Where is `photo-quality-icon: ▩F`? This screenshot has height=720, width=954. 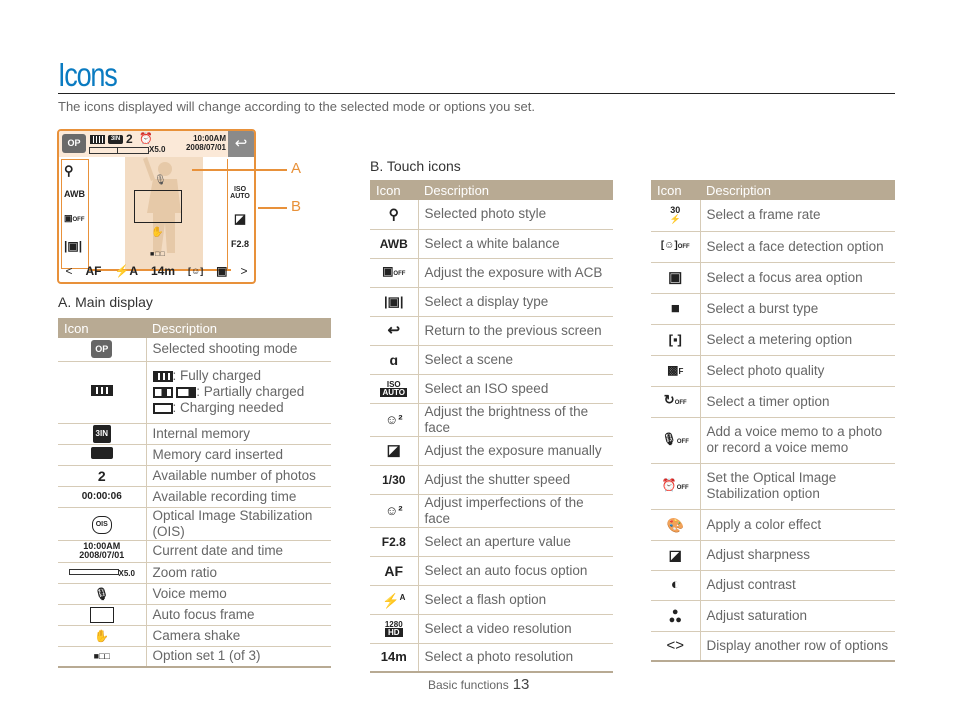 photo-quality-icon: ▩F is located at coordinates (676, 371).